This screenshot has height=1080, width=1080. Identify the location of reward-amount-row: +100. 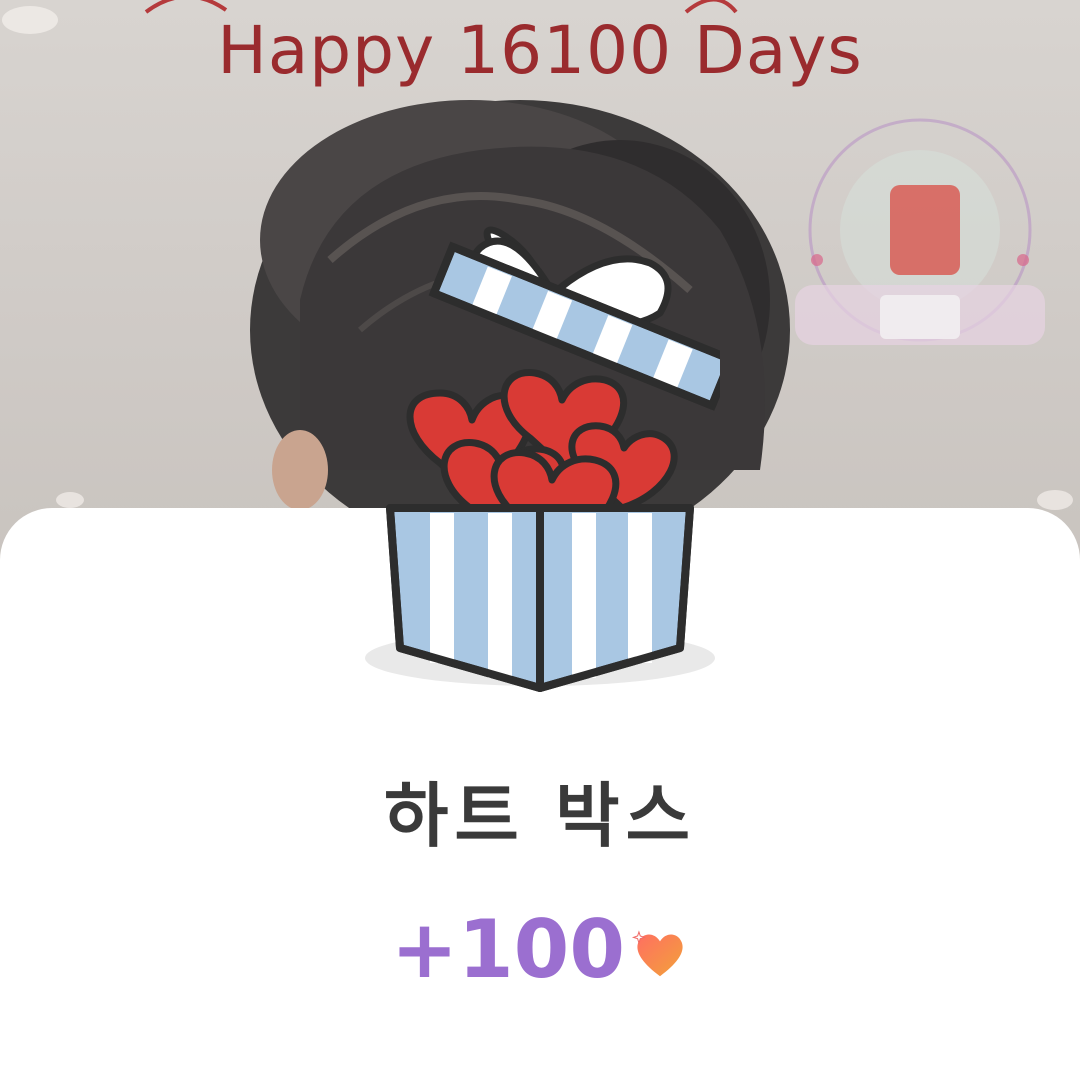
(540, 950).